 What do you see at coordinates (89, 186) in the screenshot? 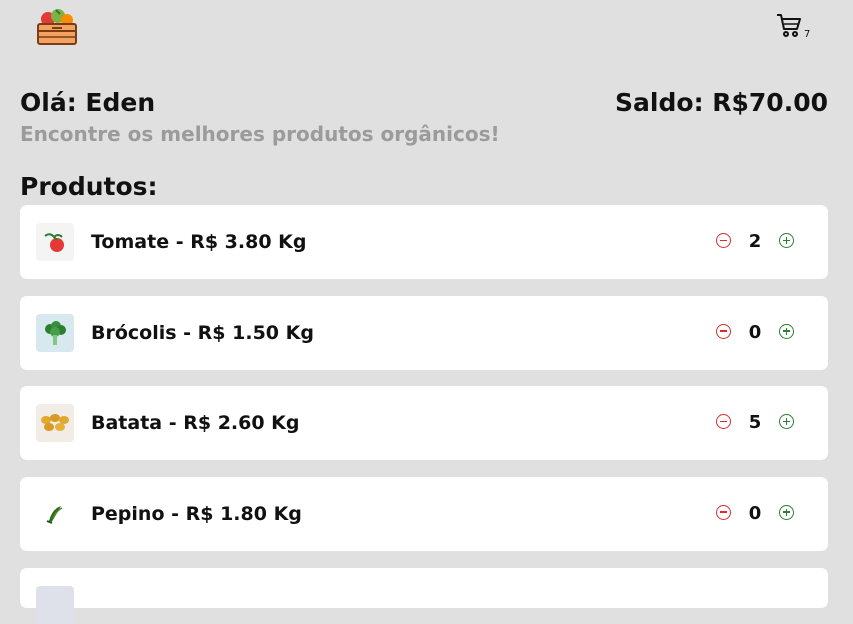
I see `products-section-title: Produtos:` at bounding box center [89, 186].